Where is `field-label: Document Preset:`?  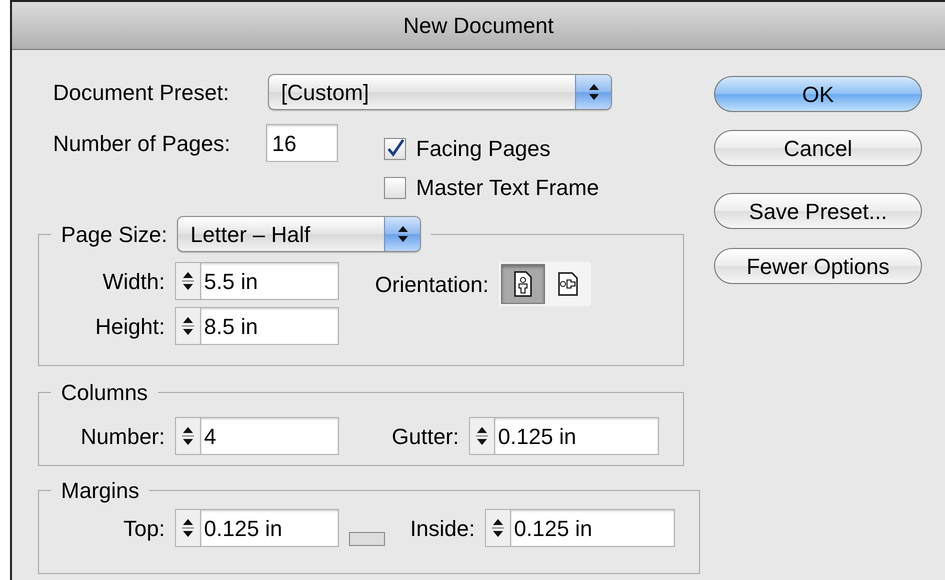 field-label: Document Preset: is located at coordinates (141, 92).